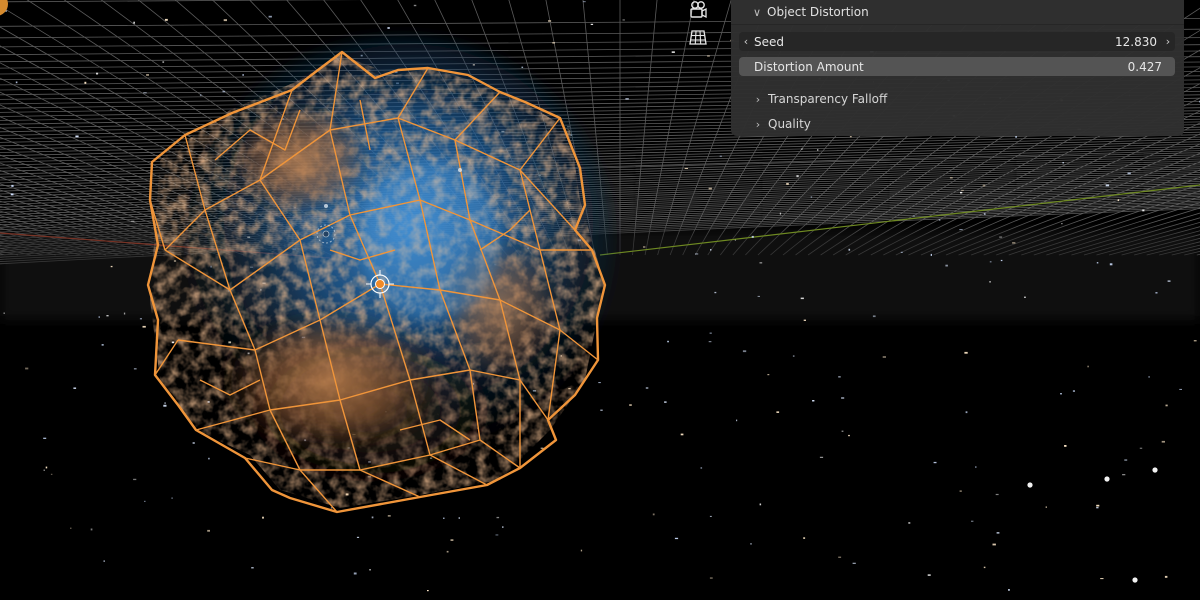  What do you see at coordinates (1168, 41) in the screenshot?
I see `increment-arrow-icon: ›` at bounding box center [1168, 41].